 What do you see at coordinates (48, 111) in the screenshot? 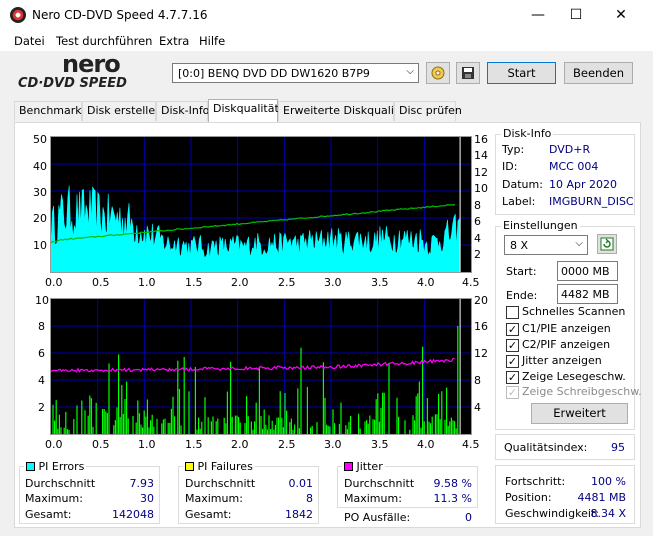
I see `tab-benchmark: Benchmark` at bounding box center [48, 111].